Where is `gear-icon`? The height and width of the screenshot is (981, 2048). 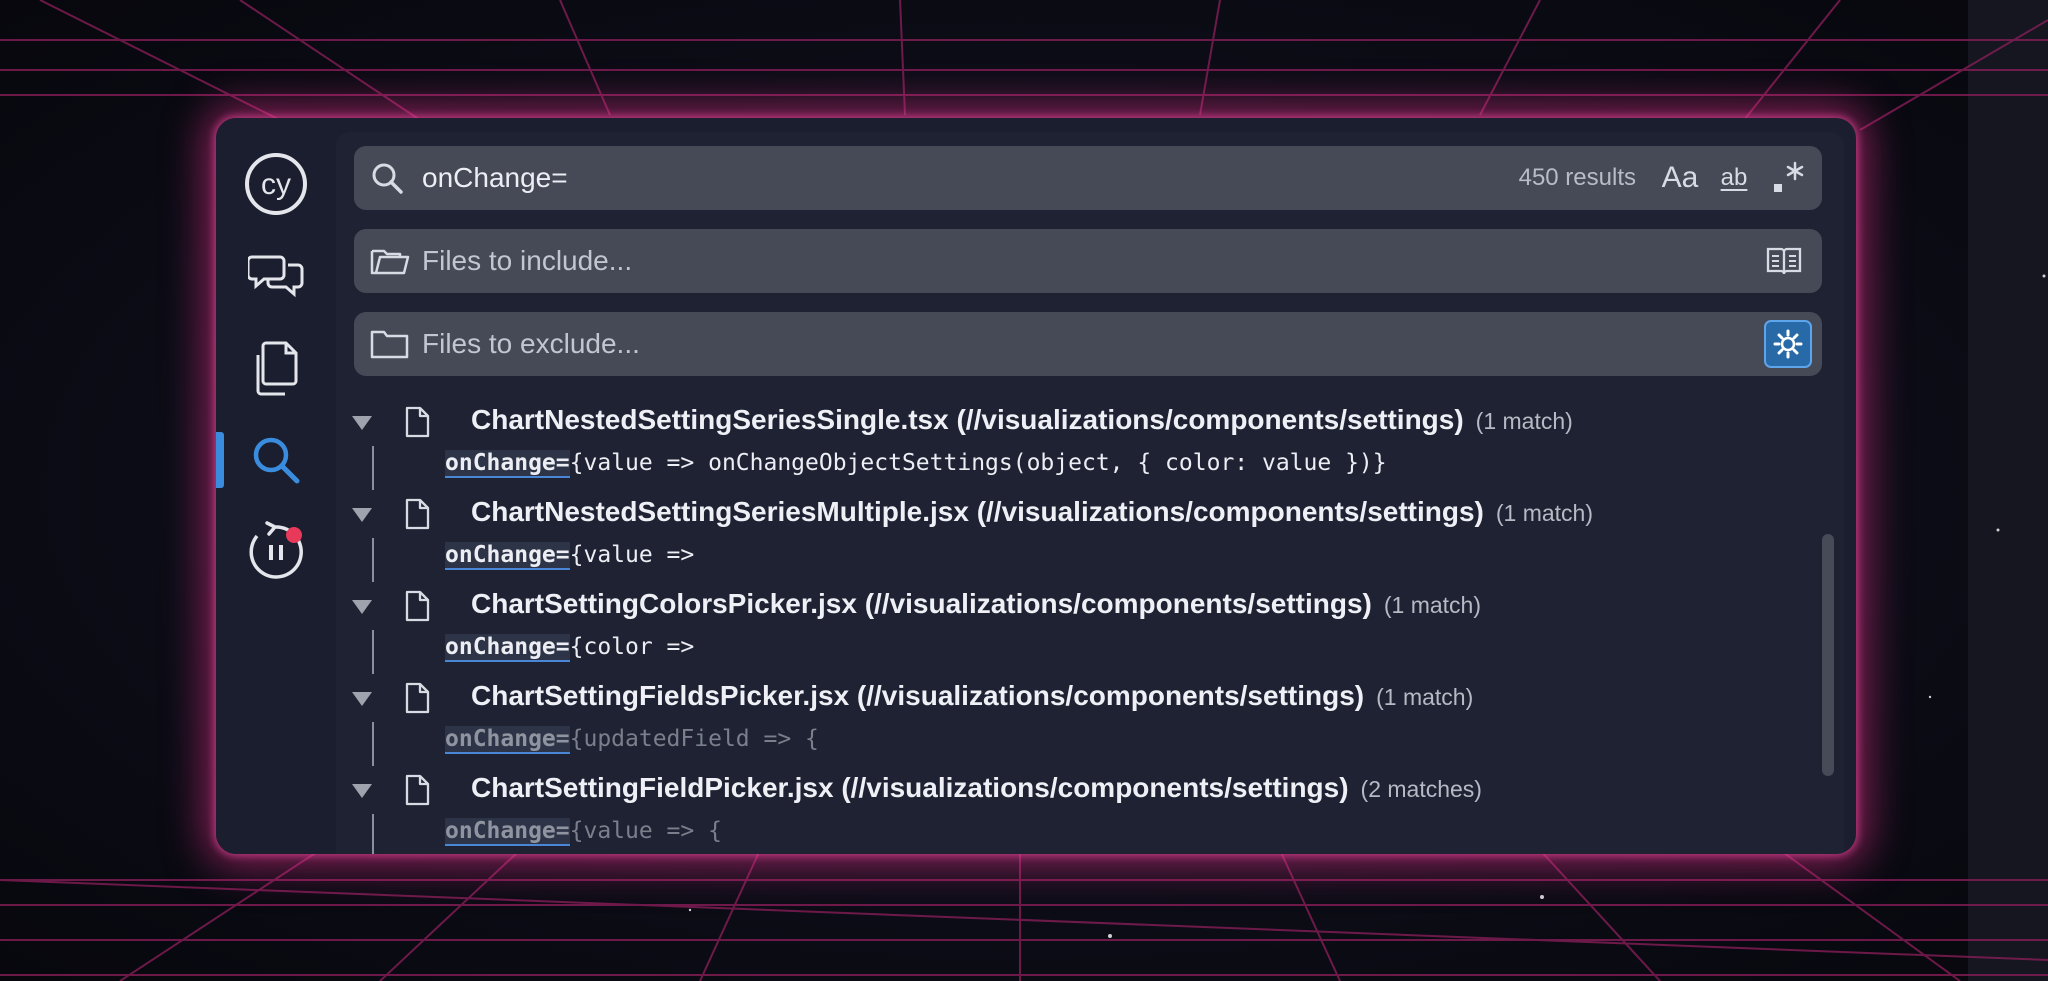
gear-icon is located at coordinates (1788, 344).